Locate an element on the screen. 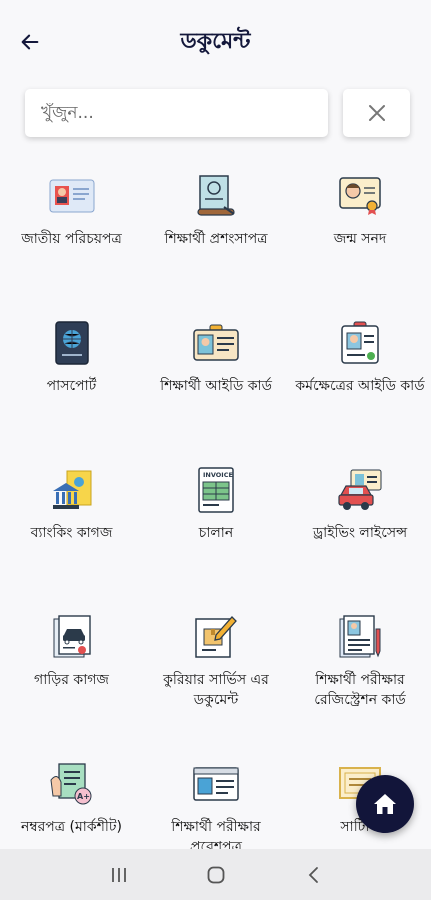 Image resolution: width=431 pixels, height=900 pixels. document-label: শিক্ষার্থী পরীক্ষার রেজিস্ট্রেশন কার্ড is located at coordinates (360, 690).